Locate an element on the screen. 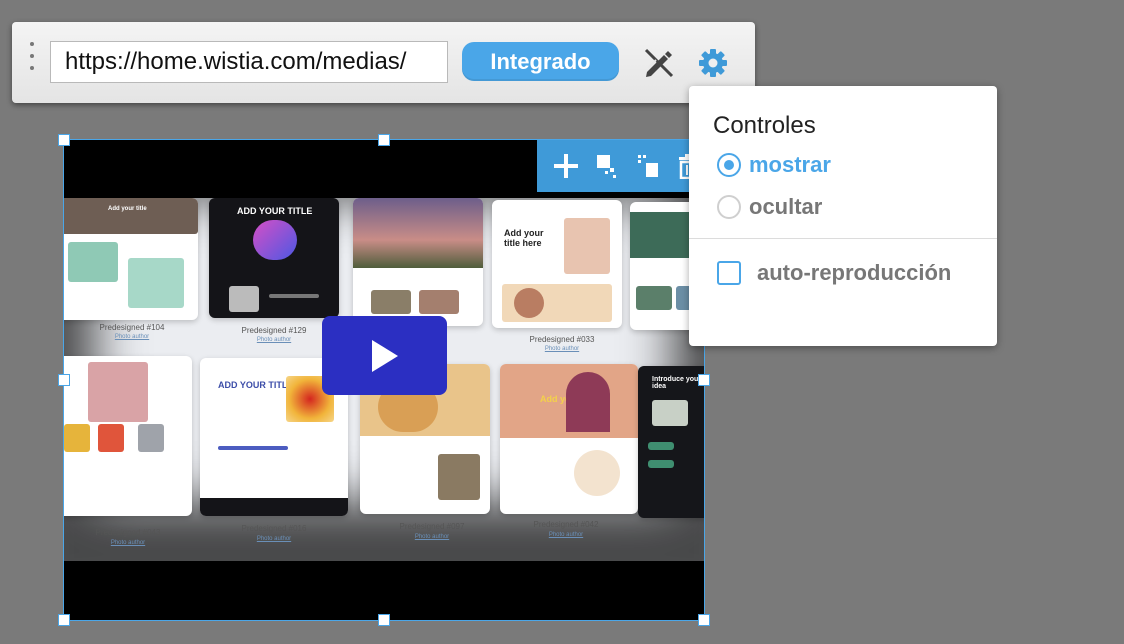 This screenshot has width=1124, height=644. card-label: Predesigned #104 is located at coordinates (132, 327).